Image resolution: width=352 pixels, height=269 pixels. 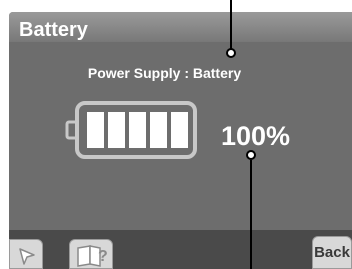 I want to click on screen-title: Battery, so click(x=53, y=30).